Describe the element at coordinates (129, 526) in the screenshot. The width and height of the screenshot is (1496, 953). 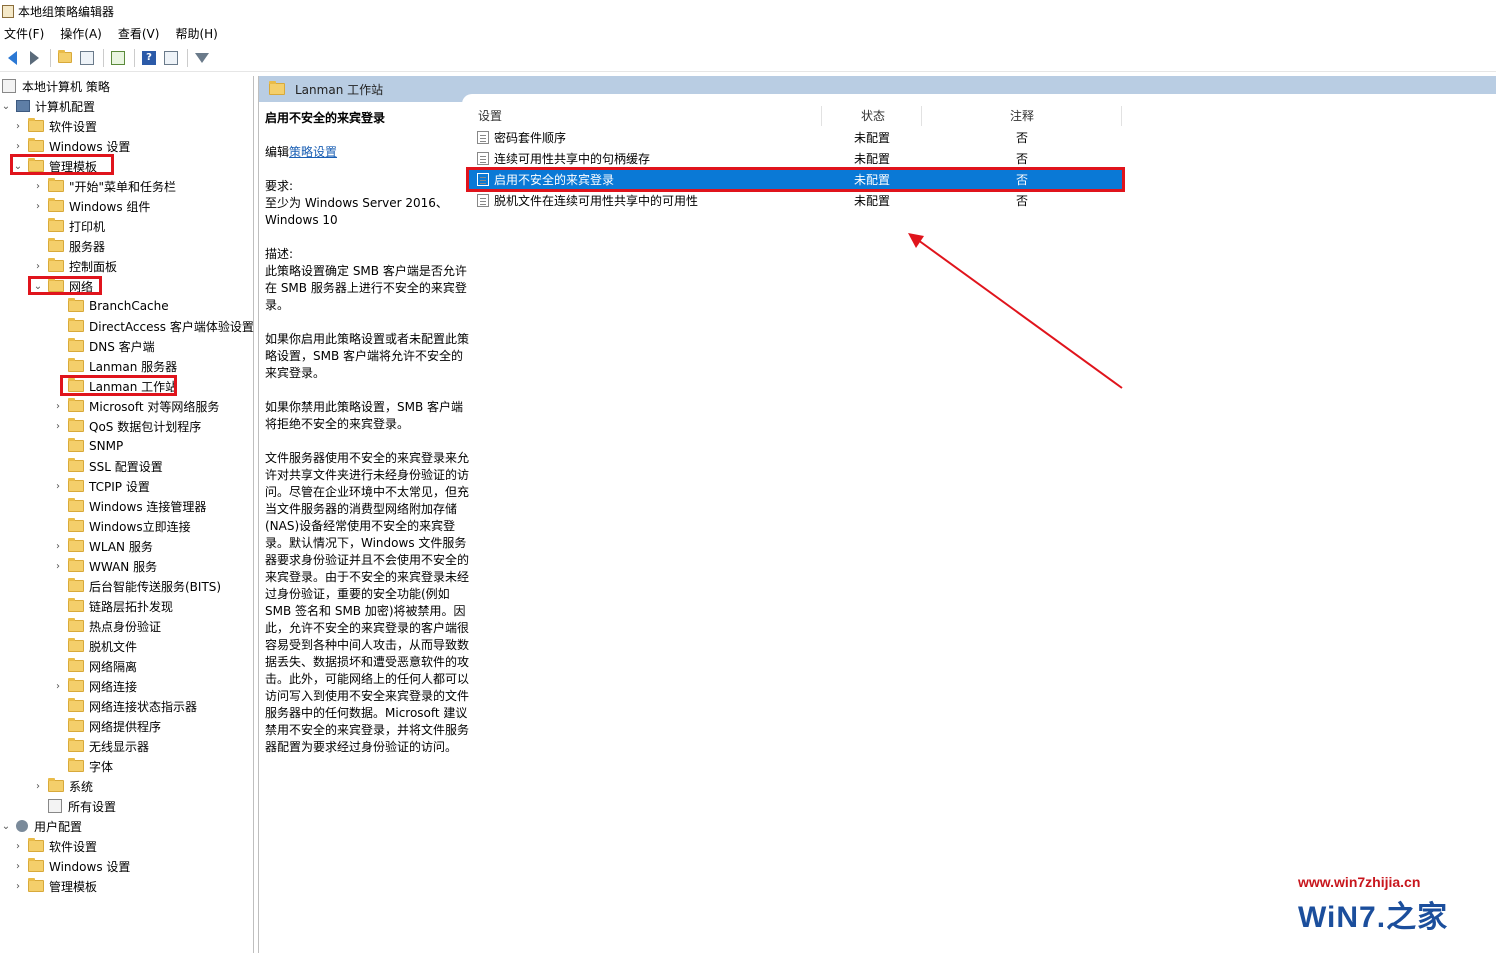
I see `tree-item-win-instant: Windows立即连接` at that location.